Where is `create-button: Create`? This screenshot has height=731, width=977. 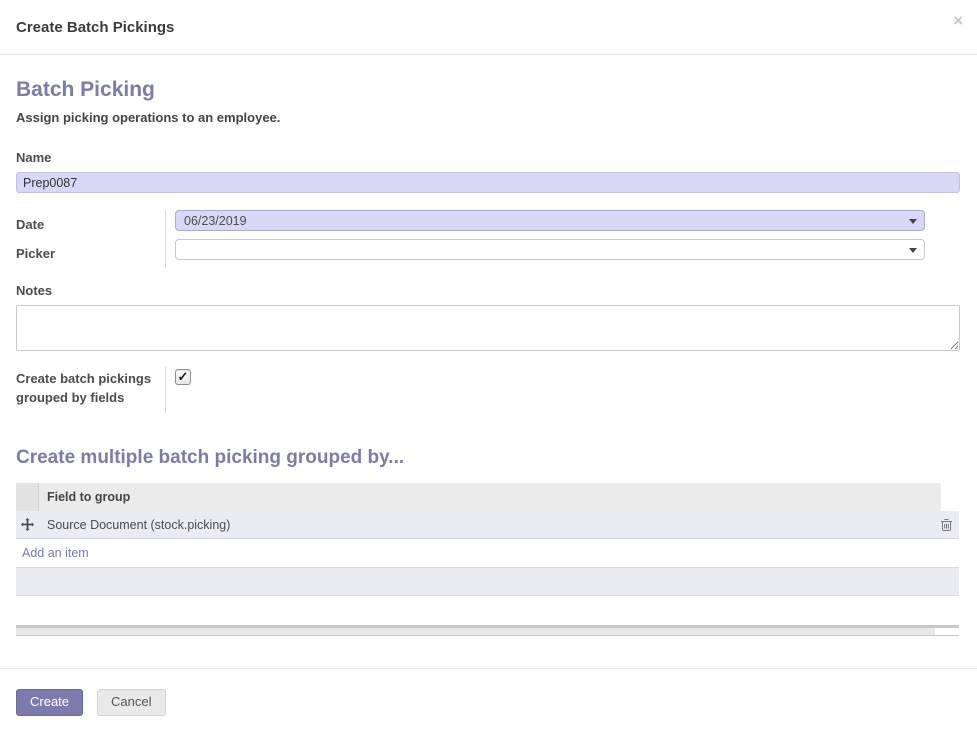 create-button: Create is located at coordinates (50, 702).